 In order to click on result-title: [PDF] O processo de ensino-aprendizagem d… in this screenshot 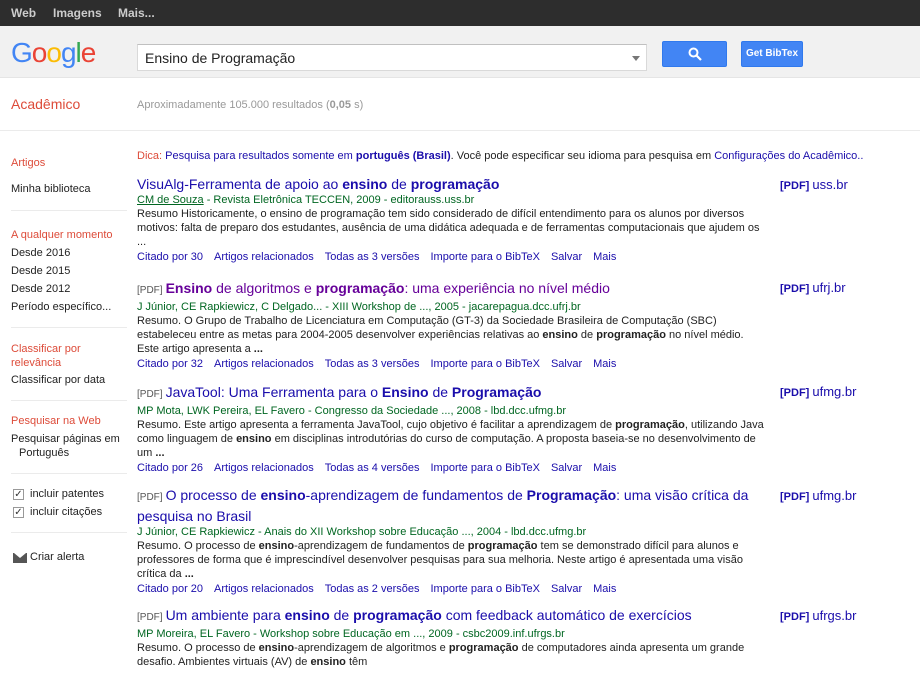, I will do `click(452, 505)`.